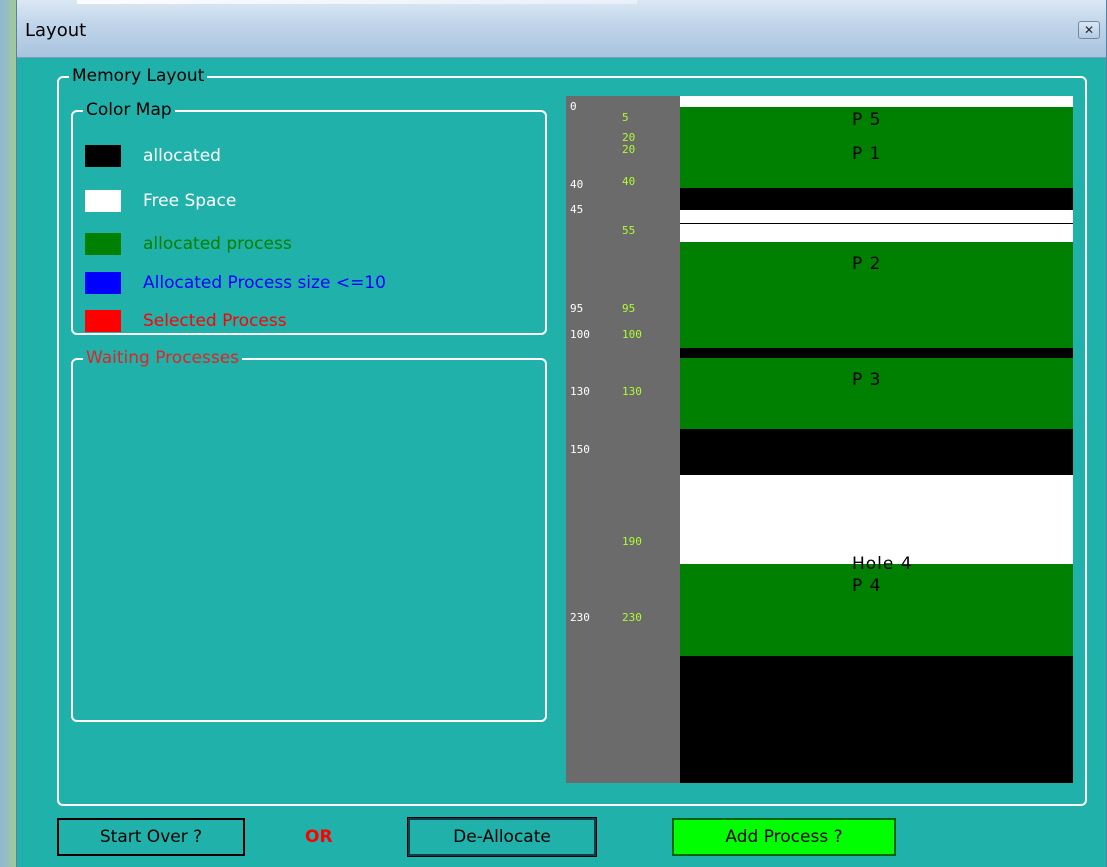  Describe the element at coordinates (629, 181) in the screenshot. I see `ruler-label-end: 40` at that location.